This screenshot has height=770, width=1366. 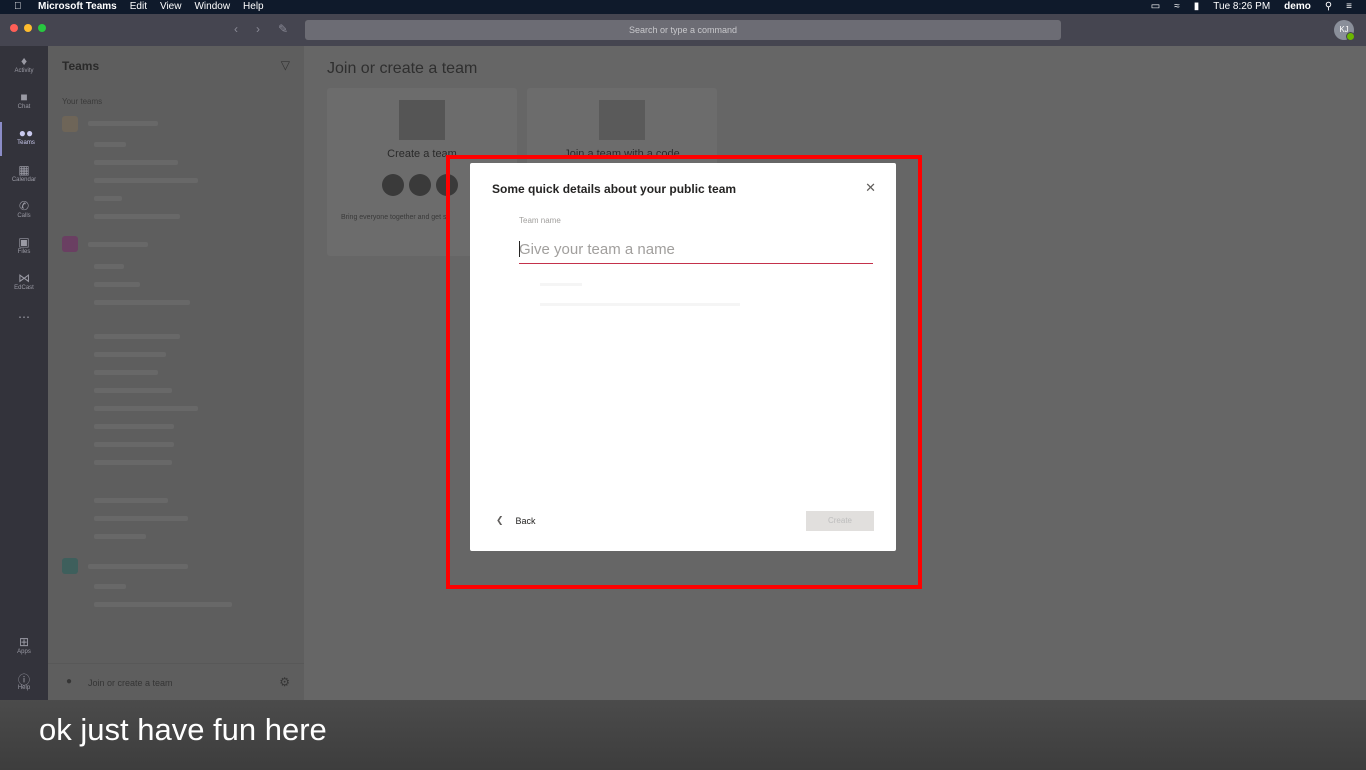 What do you see at coordinates (24, 242) in the screenshot?
I see `files-icon: ▣` at bounding box center [24, 242].